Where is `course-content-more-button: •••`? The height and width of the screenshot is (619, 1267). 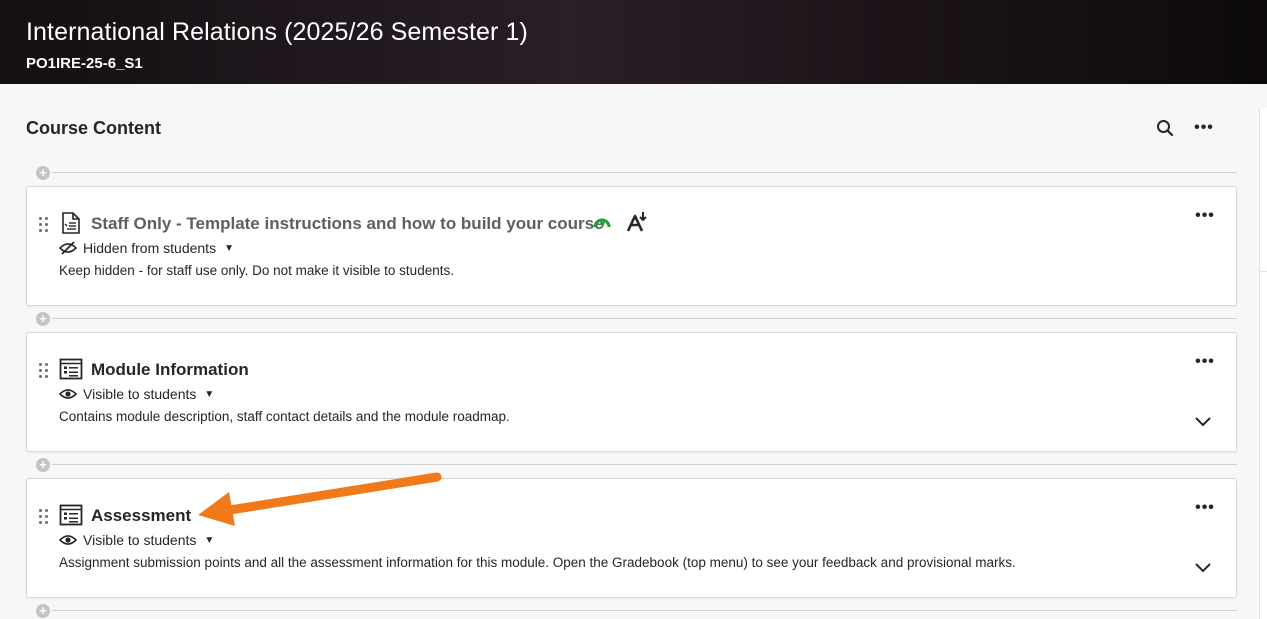
course-content-more-button: ••• is located at coordinates (1204, 128).